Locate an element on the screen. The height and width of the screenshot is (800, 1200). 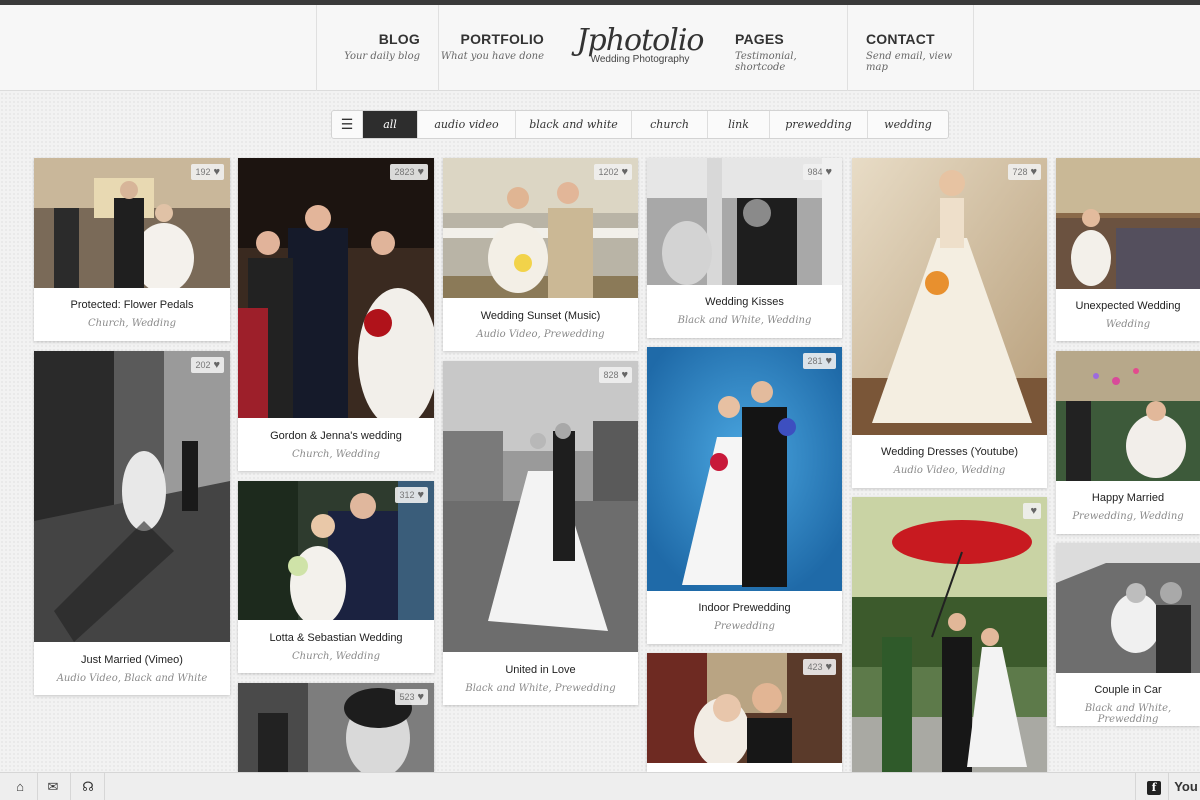
card-title: Just Married (Vimeo) is located at coordinates (132, 660).